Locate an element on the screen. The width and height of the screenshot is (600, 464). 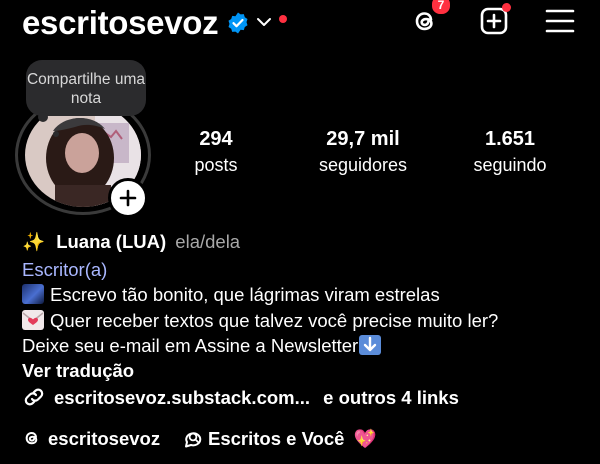
more-links: e outros 4 links is located at coordinates (391, 397).